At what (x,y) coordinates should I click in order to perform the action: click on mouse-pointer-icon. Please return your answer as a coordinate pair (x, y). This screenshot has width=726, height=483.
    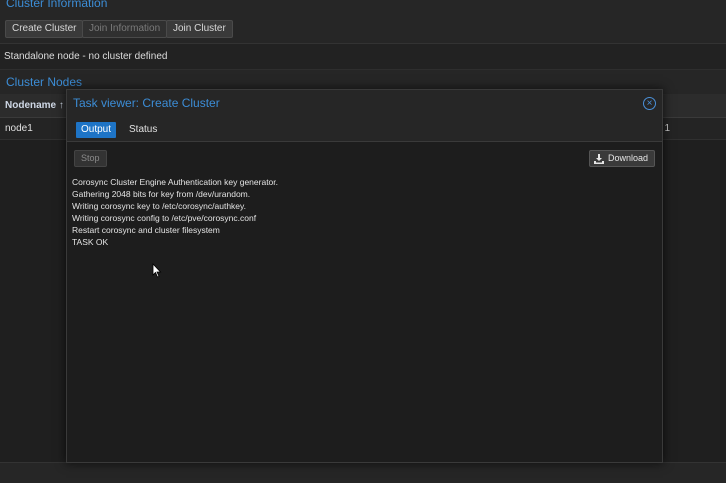
    Looking at the image, I should click on (157, 270).